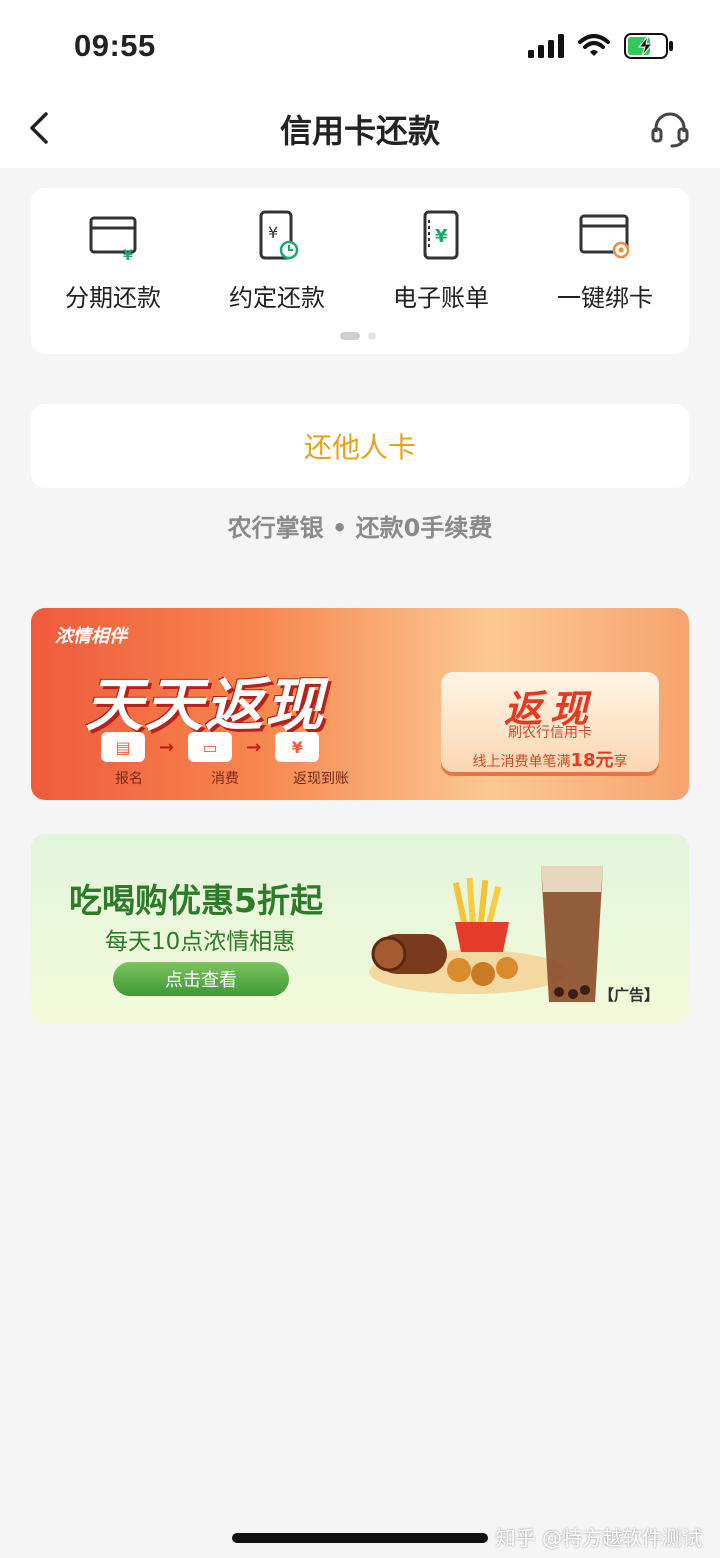 This screenshot has height=1558, width=720. I want to click on nav-bar: 信用卡还款, so click(360, 129).